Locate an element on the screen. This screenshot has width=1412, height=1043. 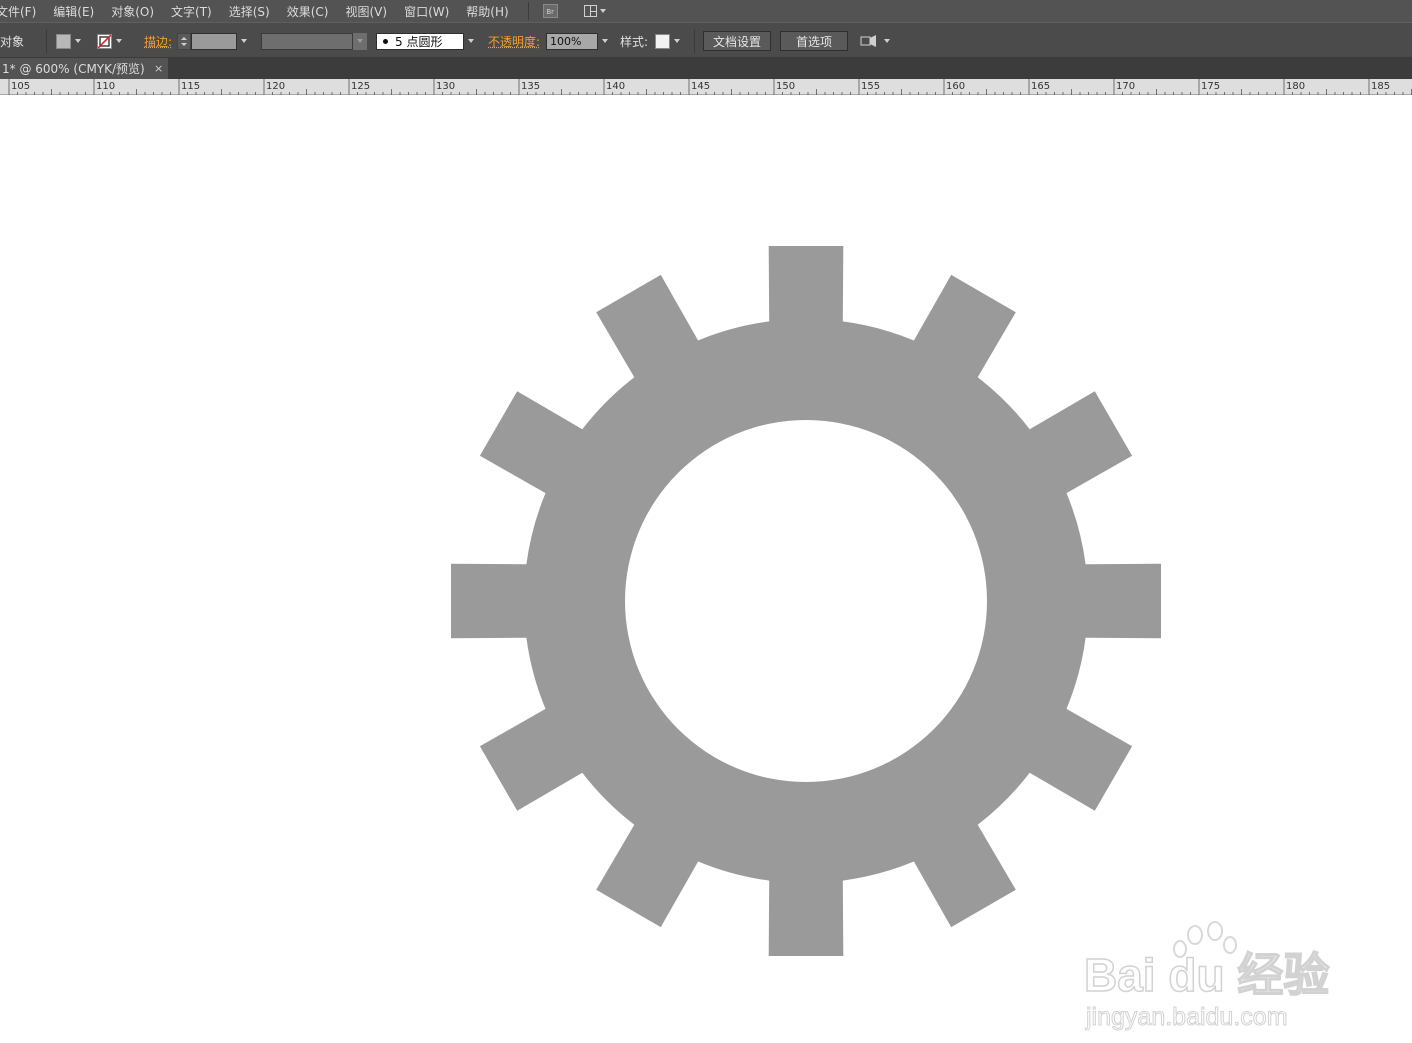
document-tab-title: 1* @ 600% (CMYK/预览) is located at coordinates (73, 68).